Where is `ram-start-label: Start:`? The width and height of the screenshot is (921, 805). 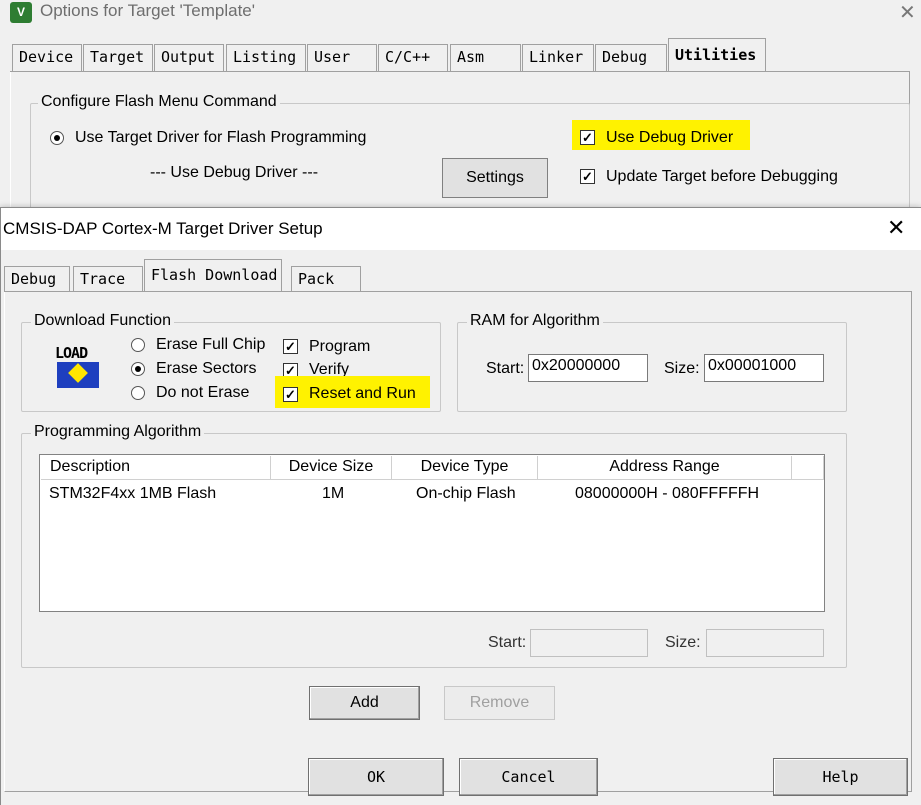
ram-start-label: Start: is located at coordinates (505, 368).